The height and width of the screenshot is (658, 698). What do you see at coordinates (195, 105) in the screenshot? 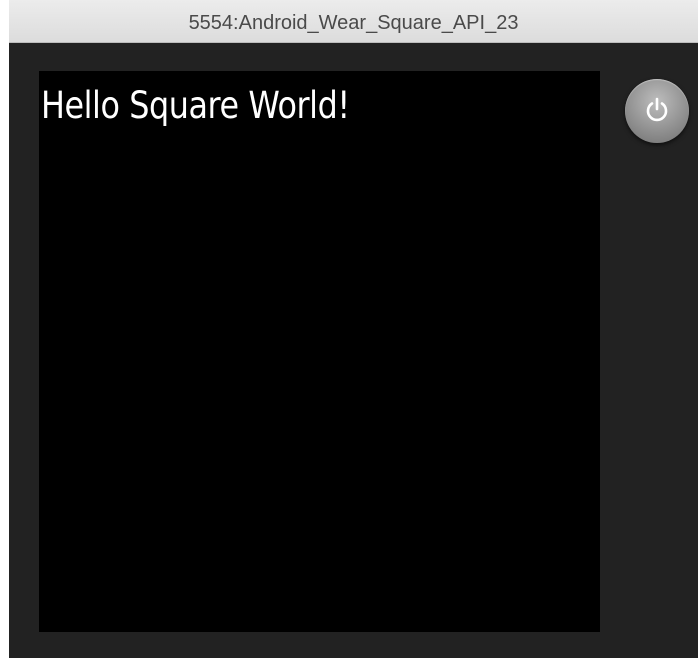
I see `hello-text: Hello Square World!` at bounding box center [195, 105].